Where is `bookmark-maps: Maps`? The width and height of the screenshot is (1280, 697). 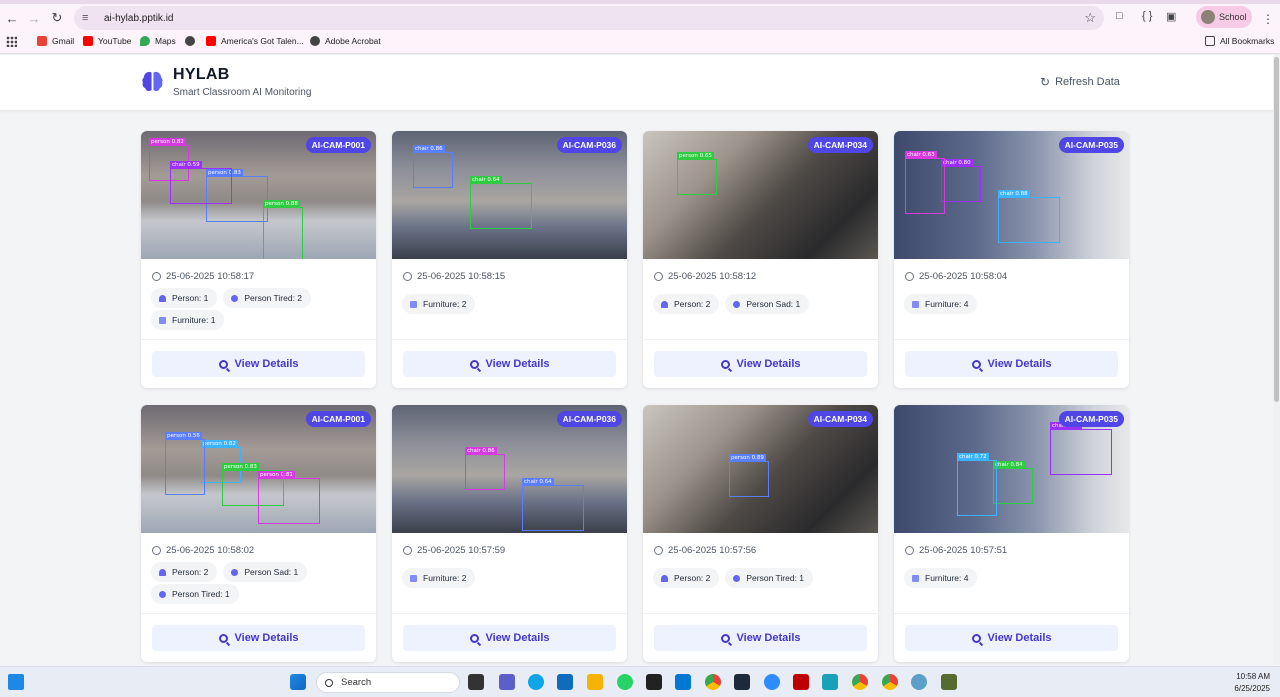 bookmark-maps: Maps is located at coordinates (158, 41).